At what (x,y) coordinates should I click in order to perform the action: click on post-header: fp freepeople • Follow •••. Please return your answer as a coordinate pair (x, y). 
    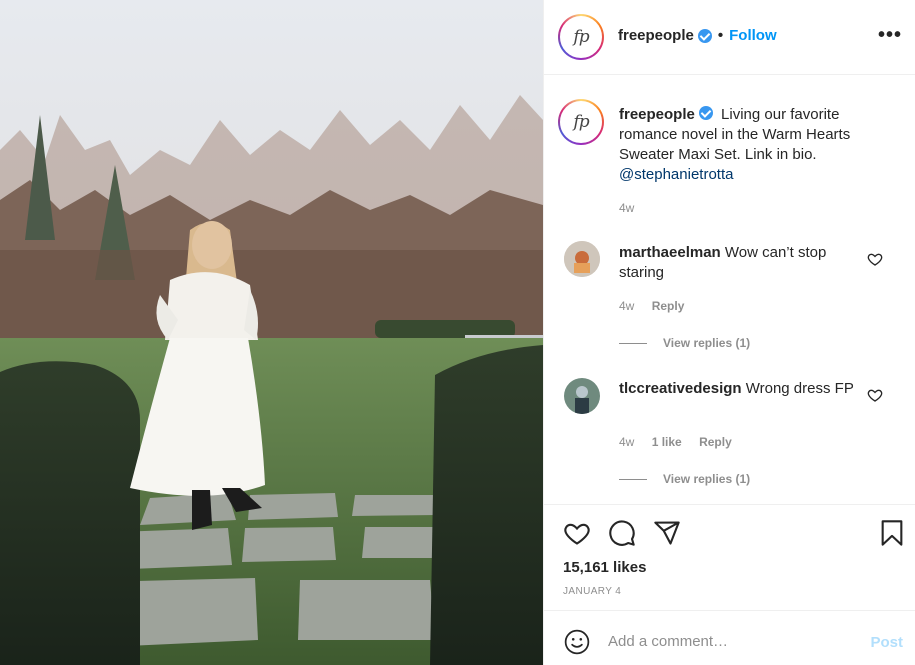
    Looking at the image, I should click on (729, 37).